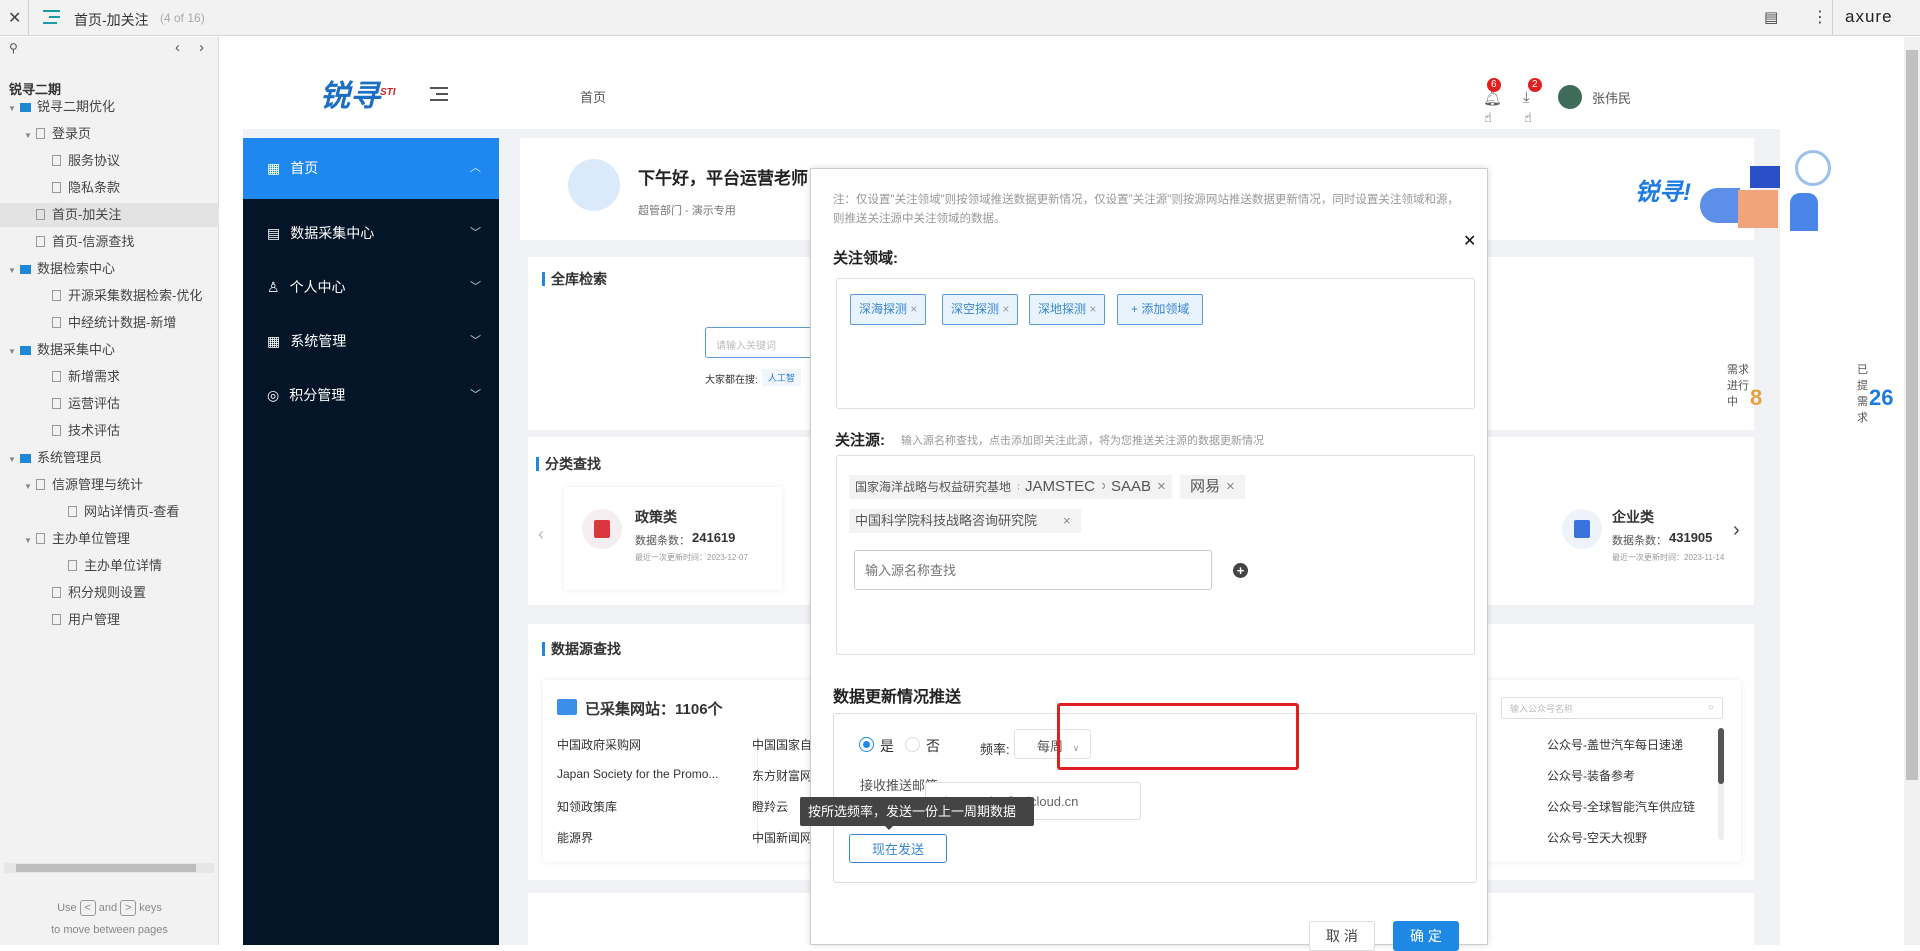  What do you see at coordinates (25, 107) in the screenshot?
I see `folder-icon` at bounding box center [25, 107].